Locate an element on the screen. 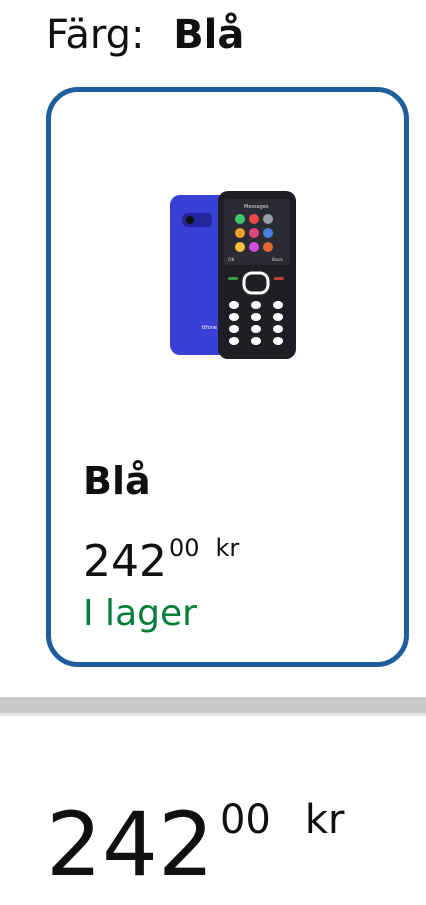  product-price: 242 00 kr is located at coordinates (195, 832).